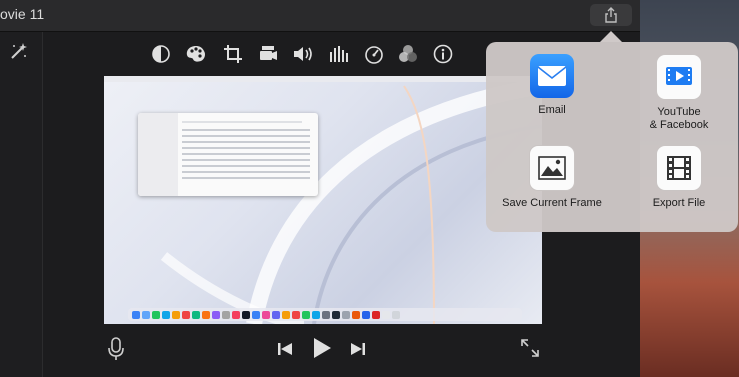 The image size is (739, 377). I want to click on stabilization-icon, so click(268, 54).